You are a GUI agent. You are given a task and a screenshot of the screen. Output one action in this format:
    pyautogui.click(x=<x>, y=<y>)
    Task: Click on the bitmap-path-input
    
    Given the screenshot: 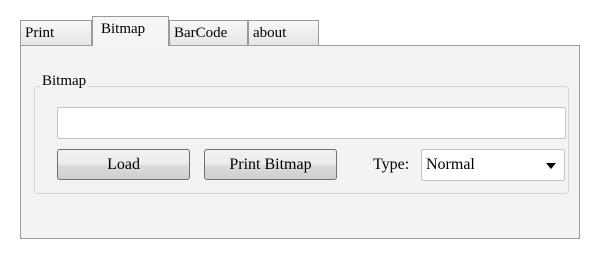 What is the action you would take?
    pyautogui.click(x=311, y=123)
    